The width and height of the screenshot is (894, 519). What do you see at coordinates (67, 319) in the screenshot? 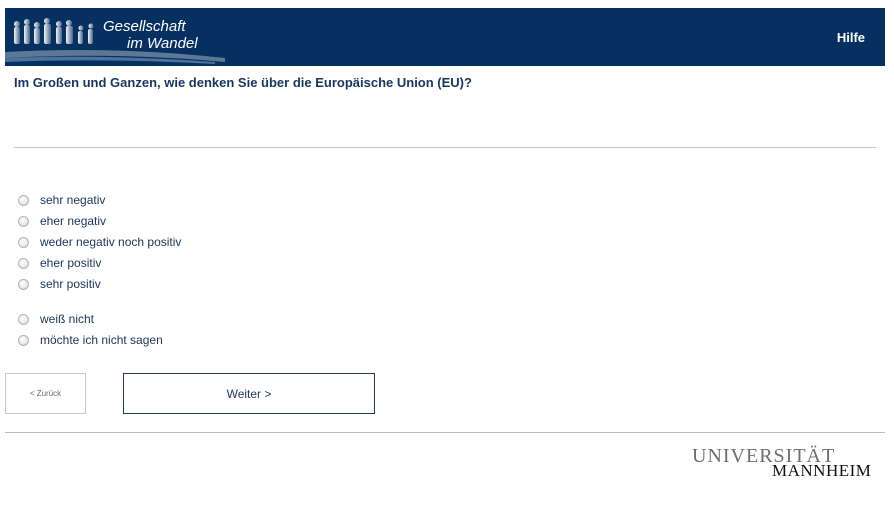
I see `option-label: weiß nicht` at bounding box center [67, 319].